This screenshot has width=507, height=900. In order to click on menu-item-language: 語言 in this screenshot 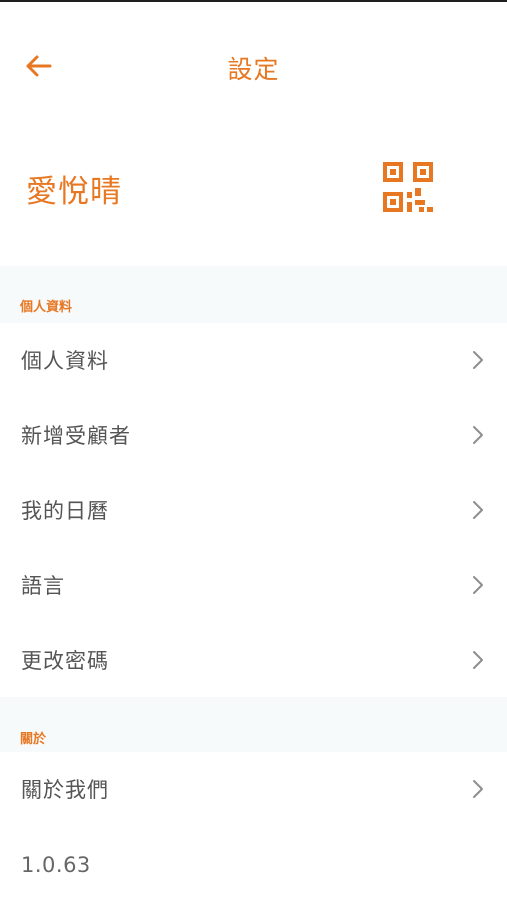, I will do `click(253, 585)`.